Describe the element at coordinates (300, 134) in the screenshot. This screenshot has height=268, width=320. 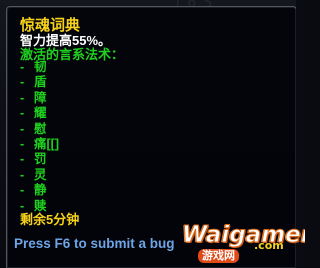
I see `screen-edge` at that location.